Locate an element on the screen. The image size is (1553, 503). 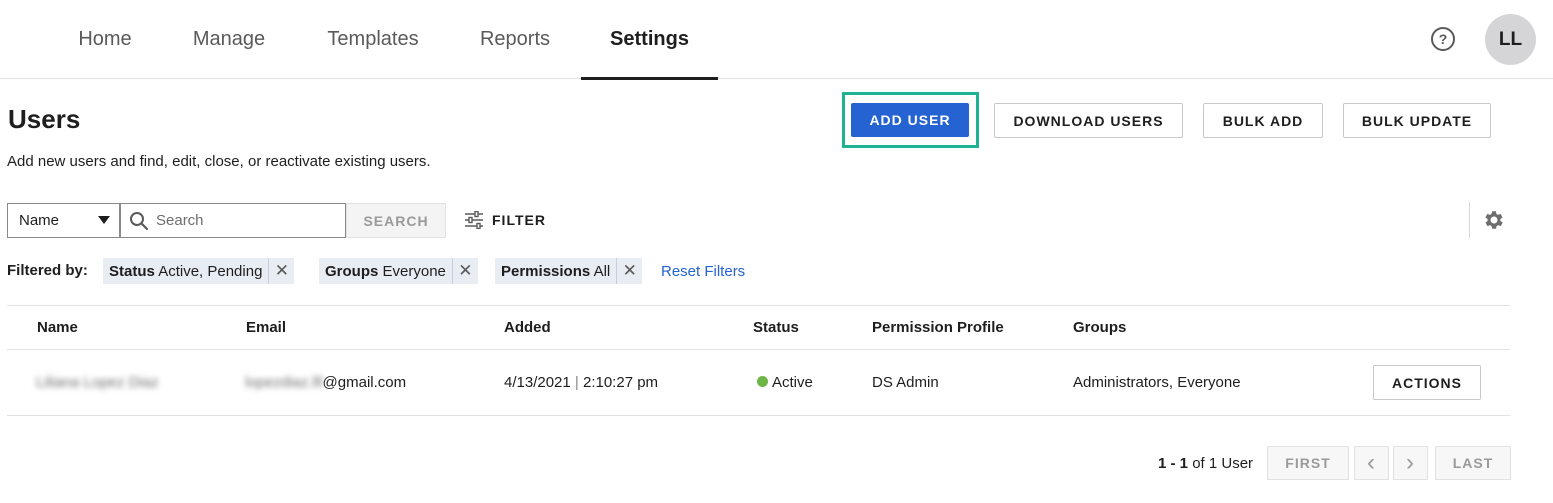
chip-text: Permissions All is located at coordinates (555, 271).